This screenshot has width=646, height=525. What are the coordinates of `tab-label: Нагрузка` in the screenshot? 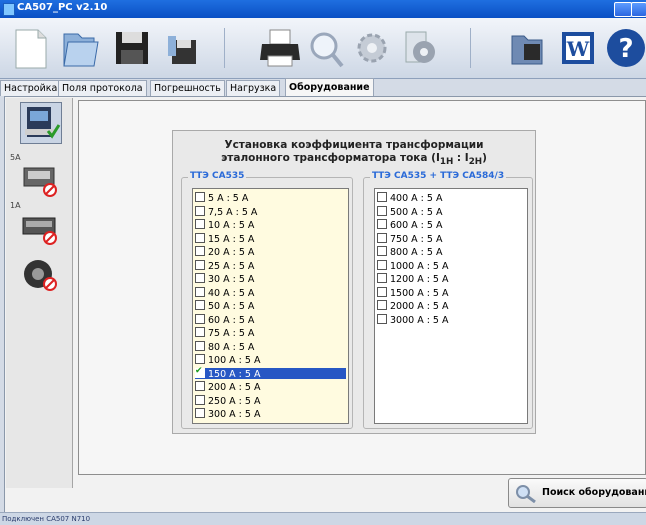 It's located at (253, 88).